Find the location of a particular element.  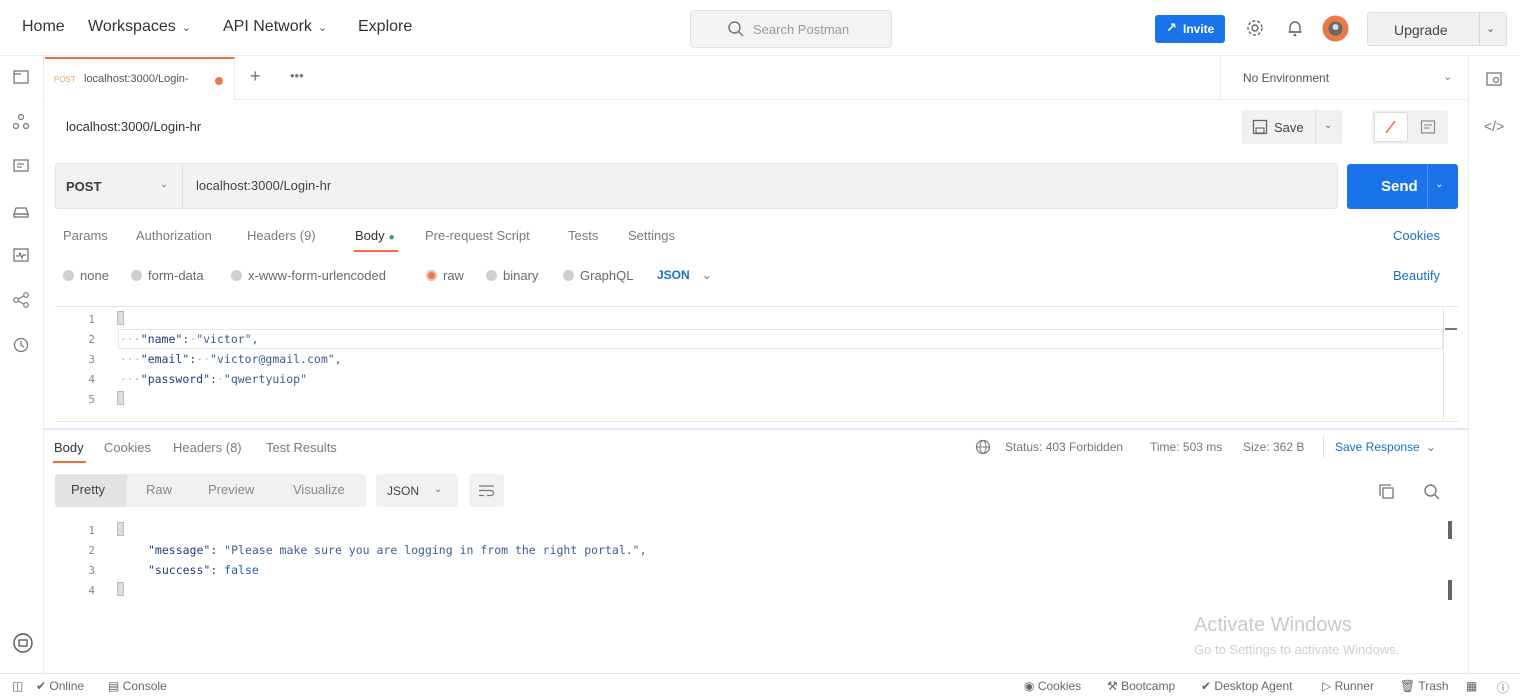

send-button: Send ⌄ is located at coordinates (1402, 186).